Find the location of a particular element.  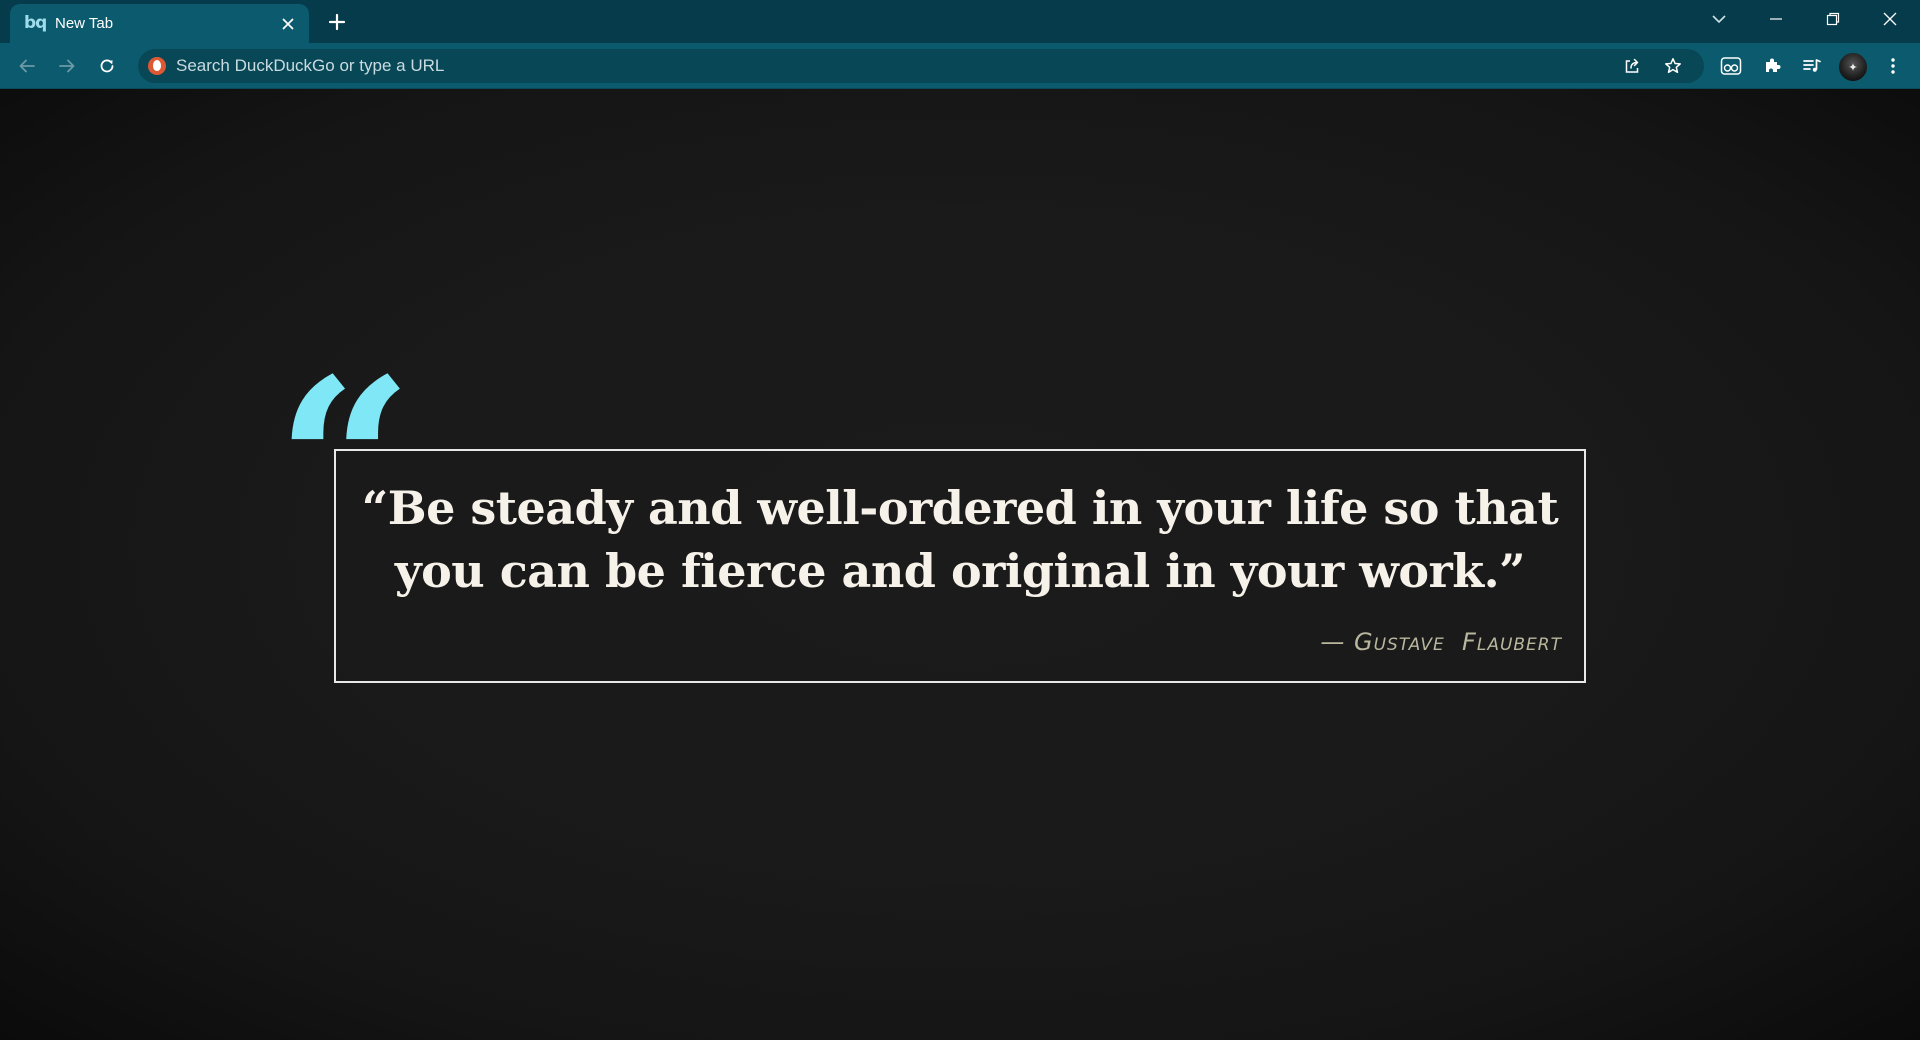

avatar: ✦ is located at coordinates (1853, 67).